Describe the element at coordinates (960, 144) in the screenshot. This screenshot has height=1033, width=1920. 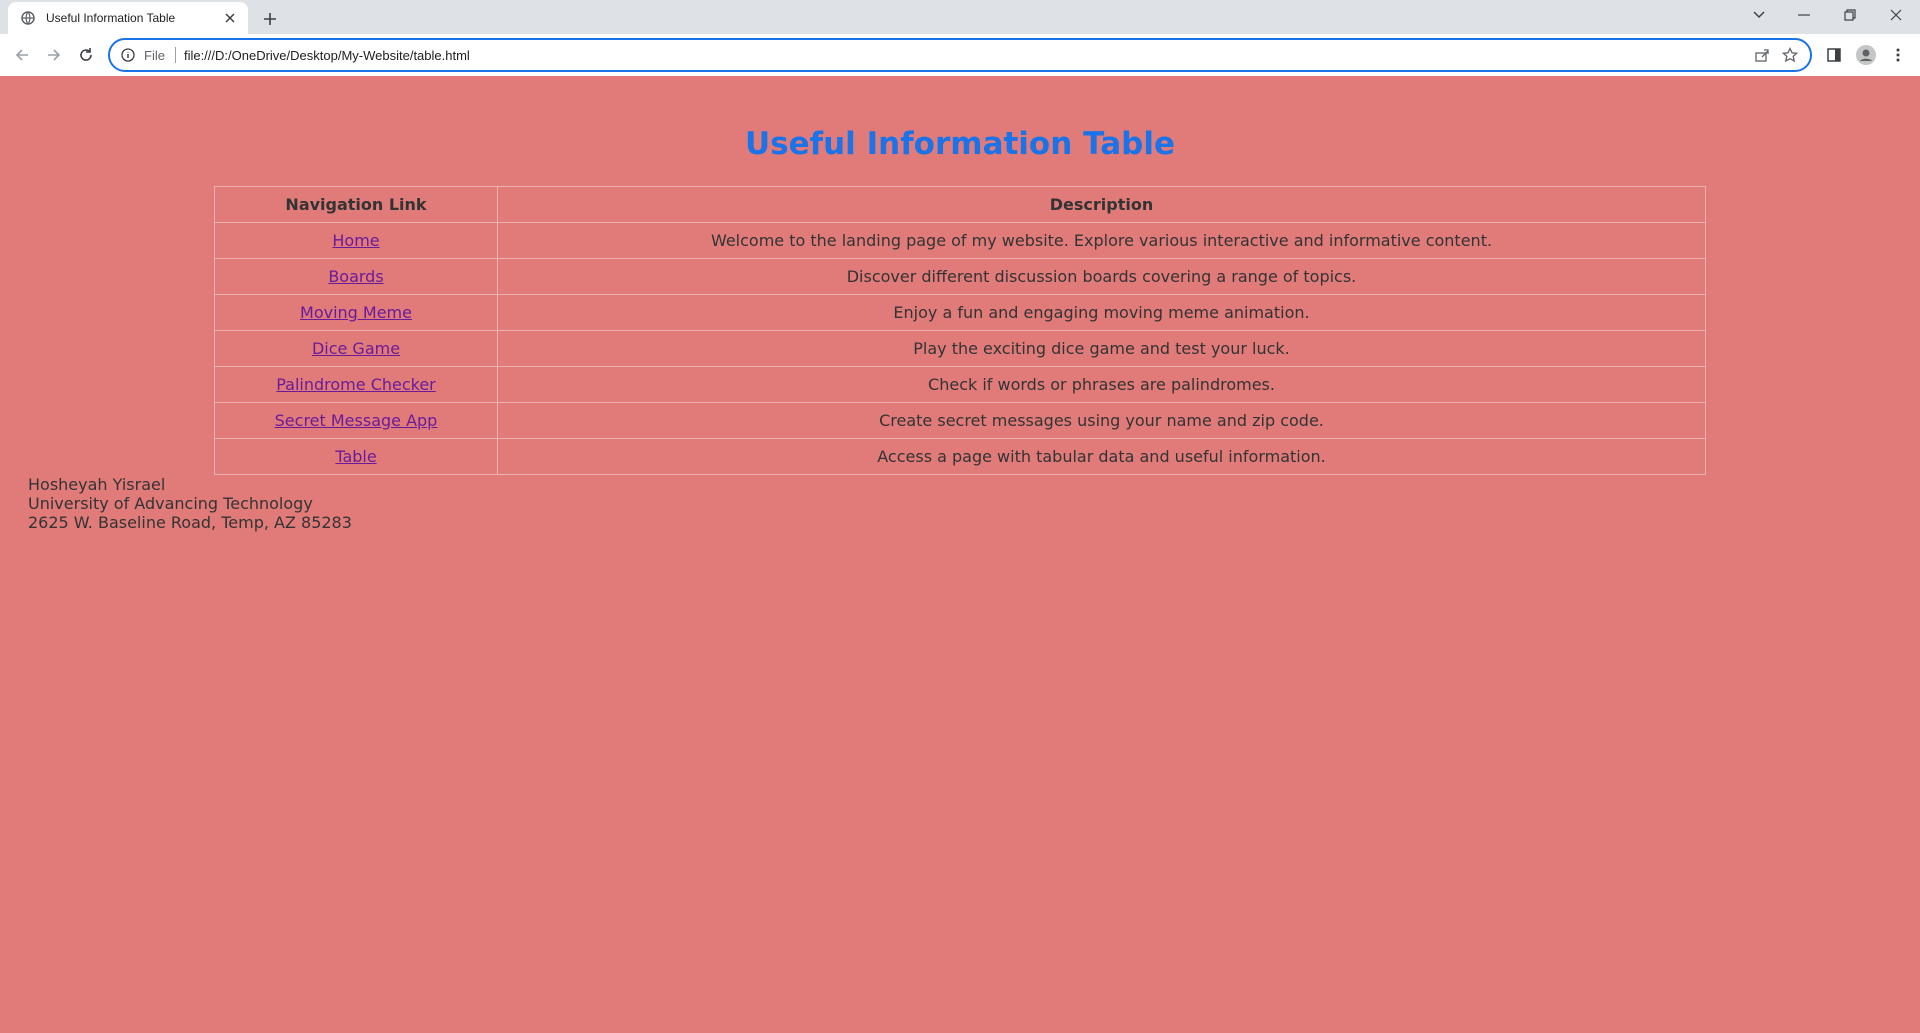
I see `page-title: Useful Information Table` at that location.